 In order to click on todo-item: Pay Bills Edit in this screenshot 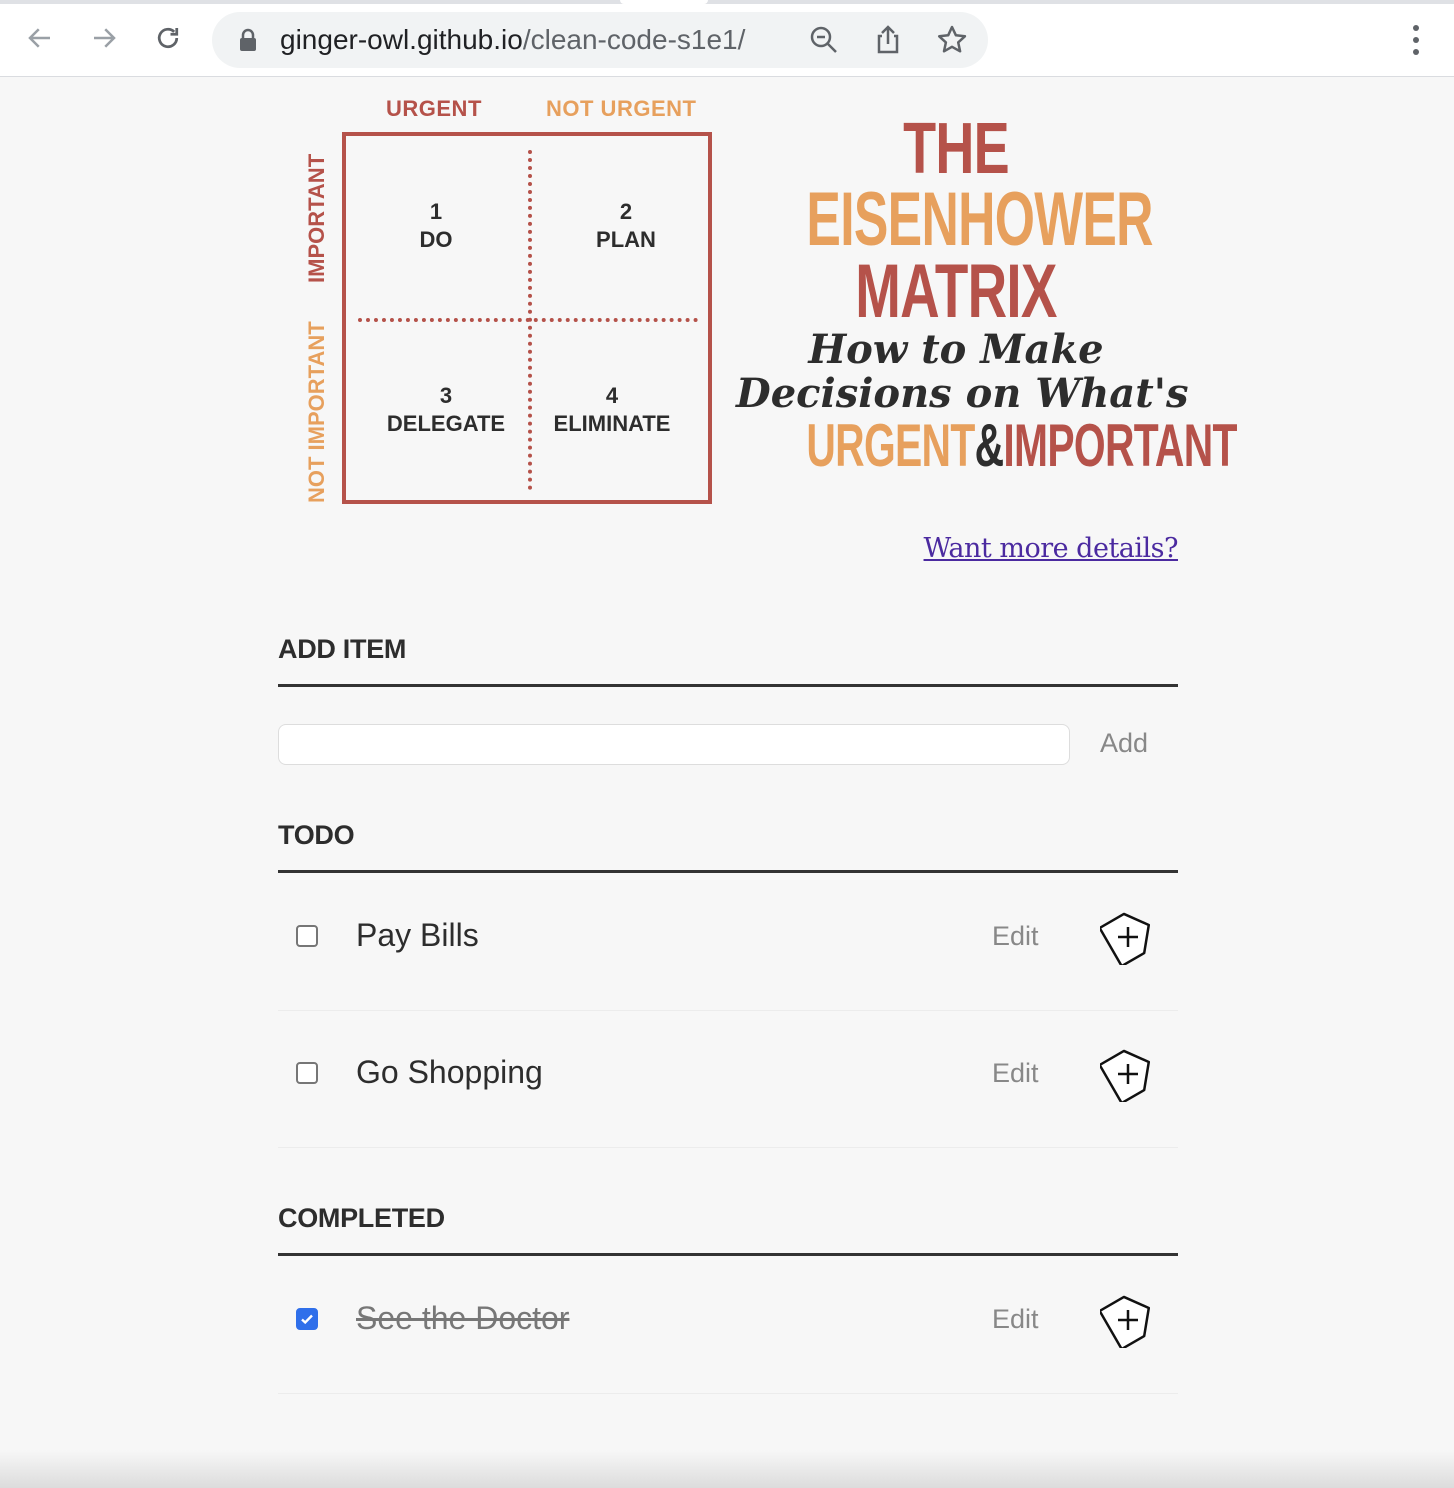, I will do `click(728, 942)`.